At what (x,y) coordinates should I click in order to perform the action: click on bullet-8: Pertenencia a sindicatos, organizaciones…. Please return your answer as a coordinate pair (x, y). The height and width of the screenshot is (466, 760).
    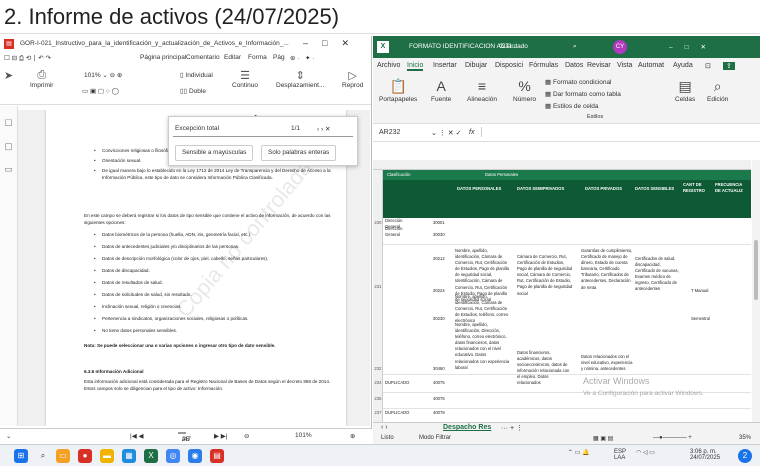
    Looking at the image, I should click on (213, 319).